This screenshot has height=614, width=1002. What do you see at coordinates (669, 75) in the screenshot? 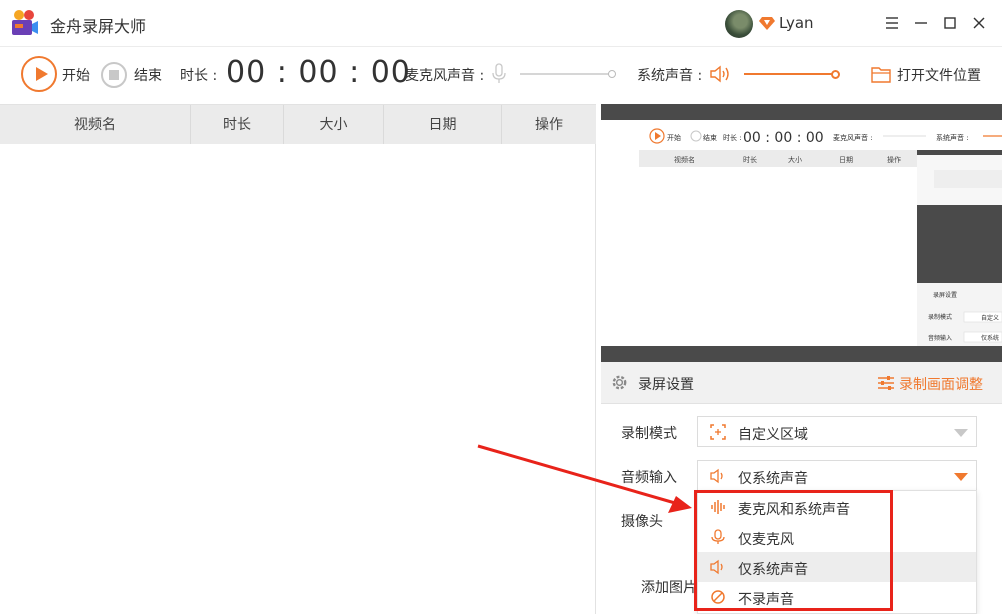
I see `system-volume-label: 系统声音 :` at bounding box center [669, 75].